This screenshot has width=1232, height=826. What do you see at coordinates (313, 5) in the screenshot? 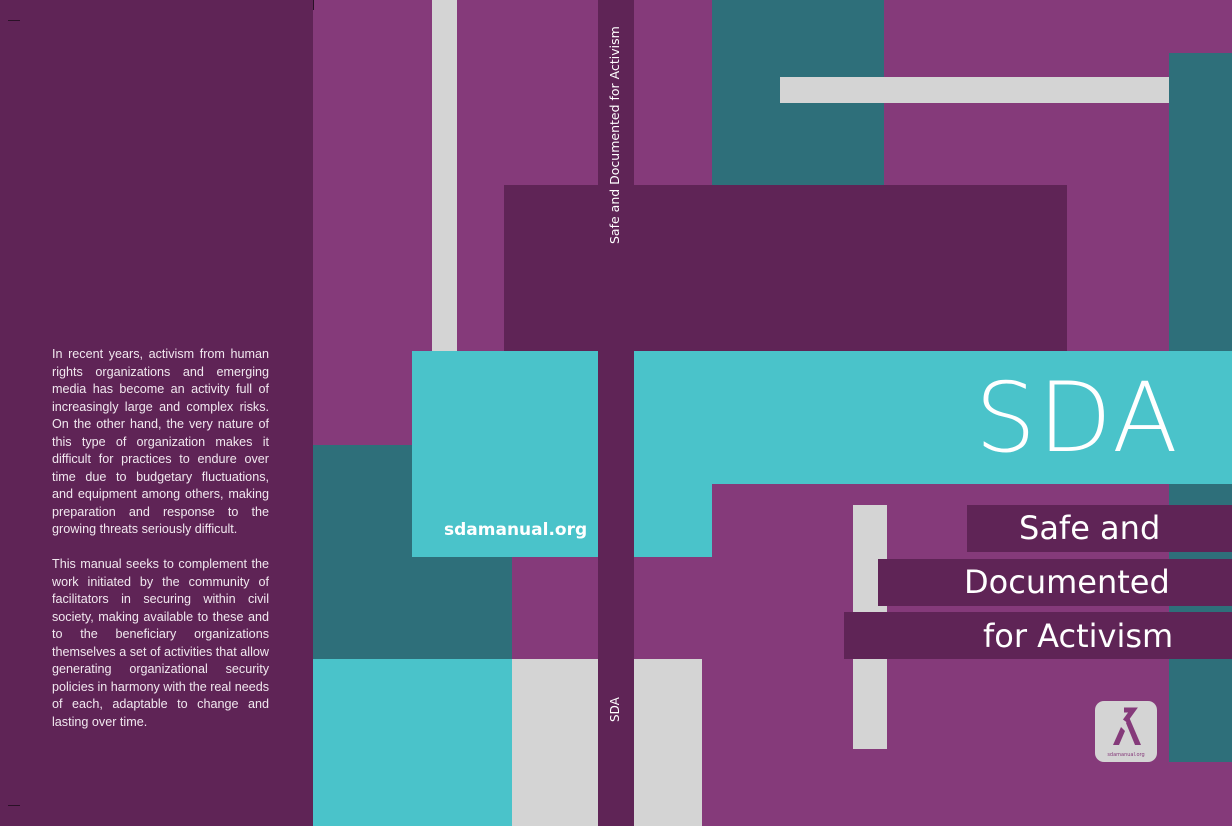
I see `crop-mark-top-spine` at bounding box center [313, 5].